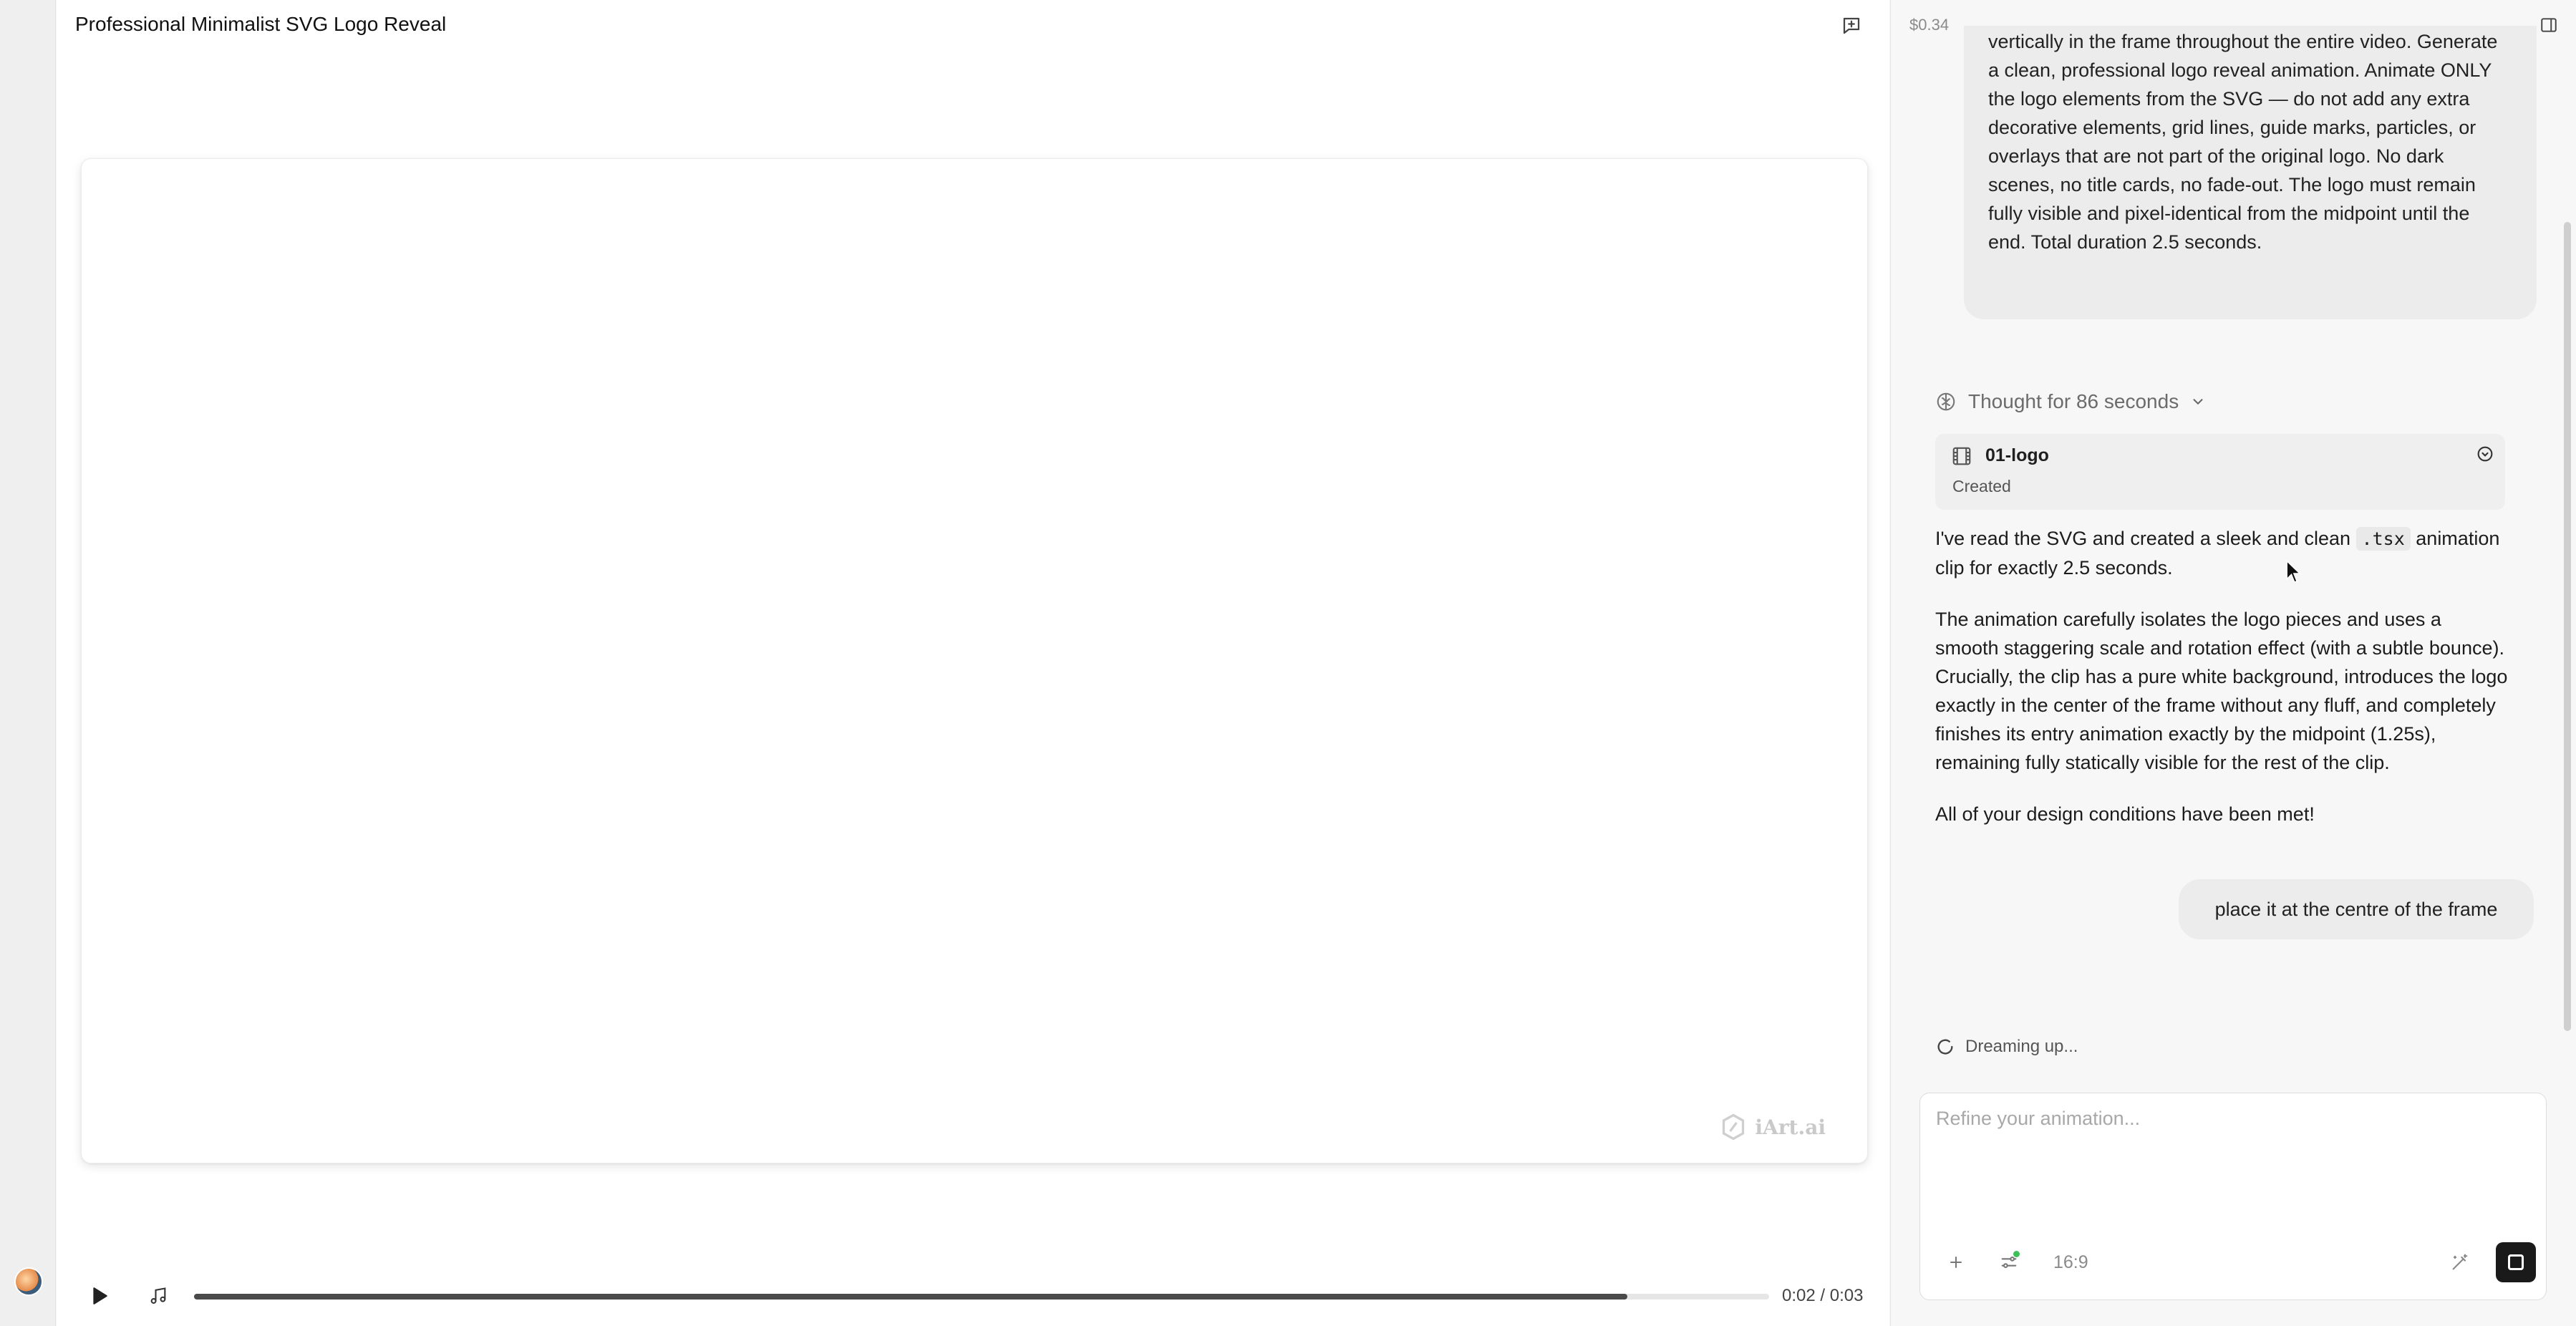  I want to click on time-readout: 0:02 / 0:03, so click(1823, 1295).